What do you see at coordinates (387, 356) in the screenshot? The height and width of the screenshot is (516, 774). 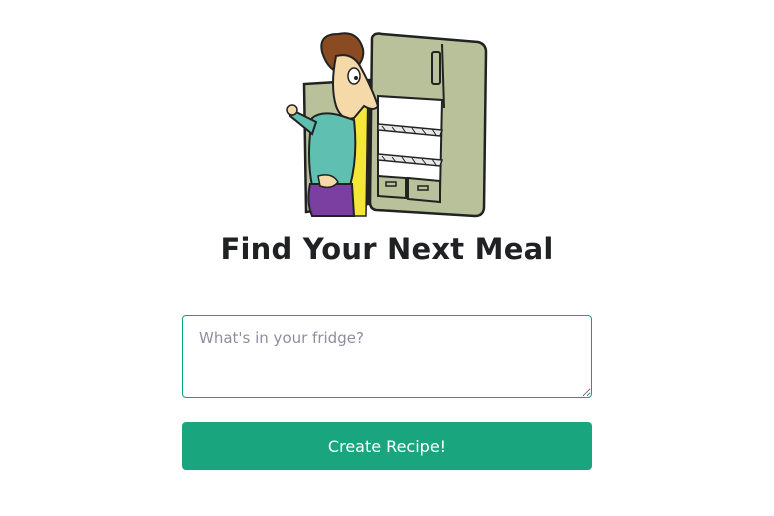 I see `ingredients-input` at bounding box center [387, 356].